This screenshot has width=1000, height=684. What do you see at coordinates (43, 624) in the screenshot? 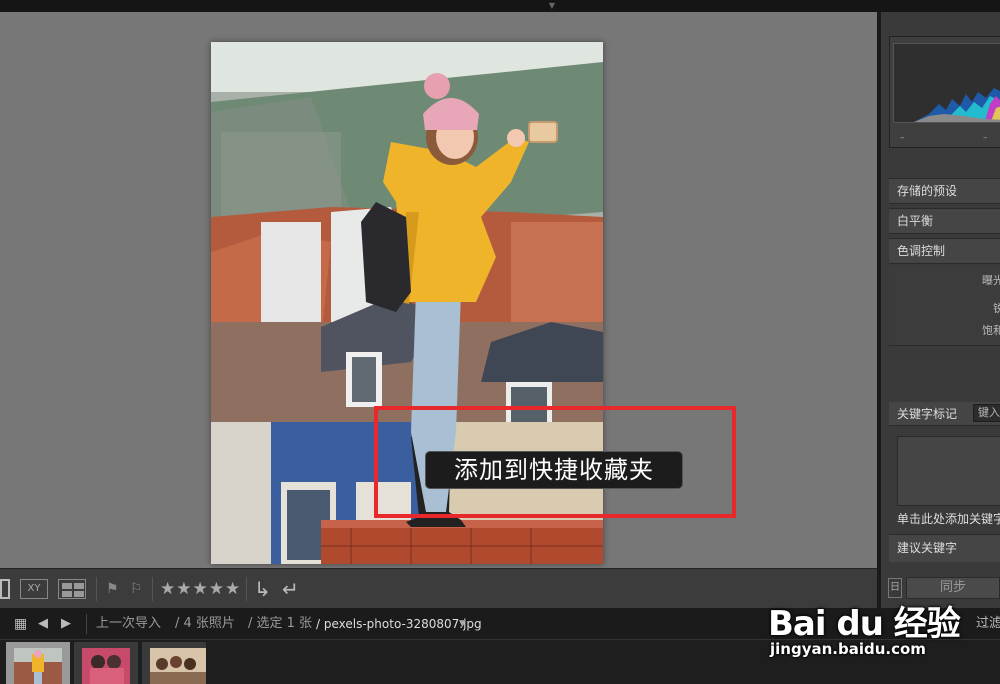
I see `arrow-left-icon: ◀` at bounding box center [43, 624].